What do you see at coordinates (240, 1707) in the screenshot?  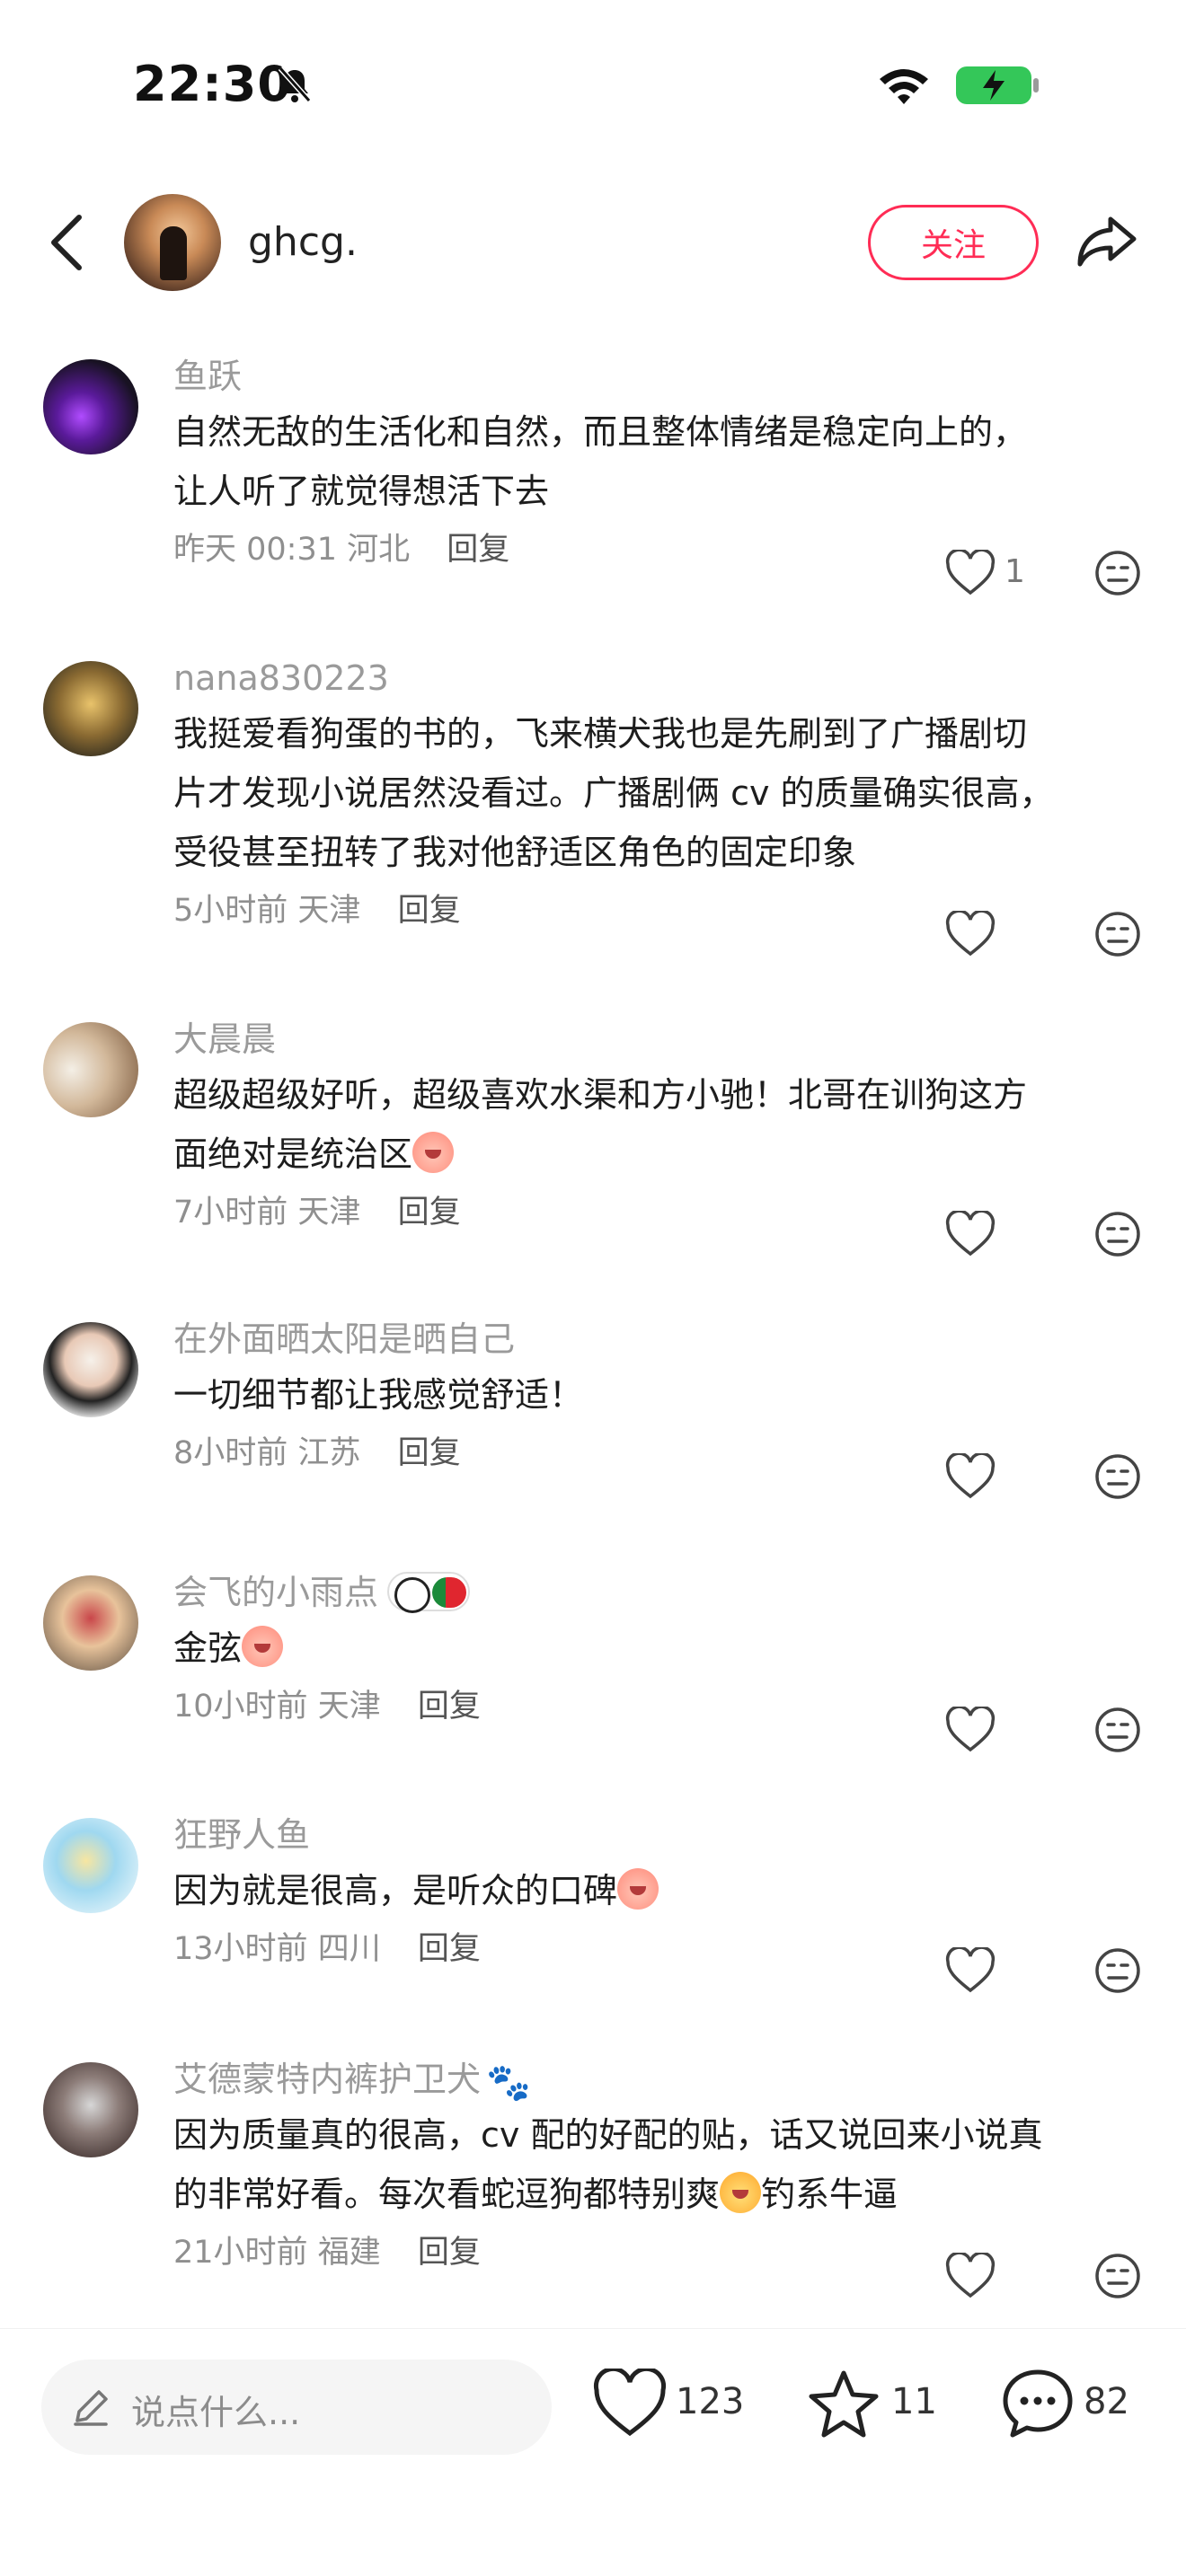 I see `comment-time: 10小时前` at bounding box center [240, 1707].